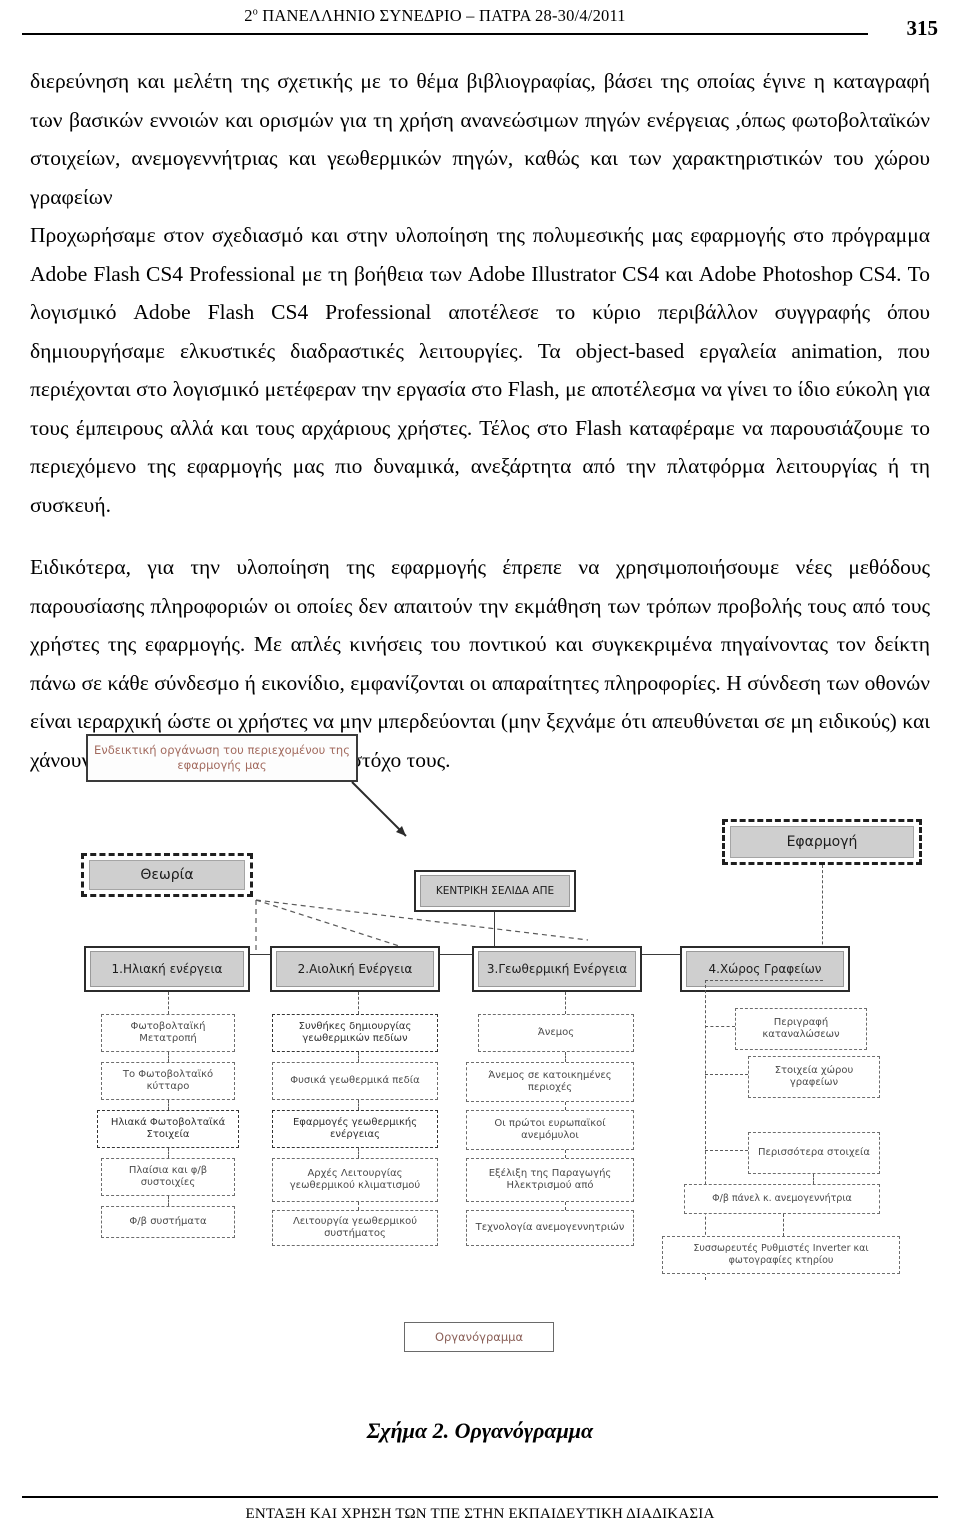 The image size is (960, 1523). I want to click on leaf-col3-1-label: Άνεμος, so click(556, 1032).